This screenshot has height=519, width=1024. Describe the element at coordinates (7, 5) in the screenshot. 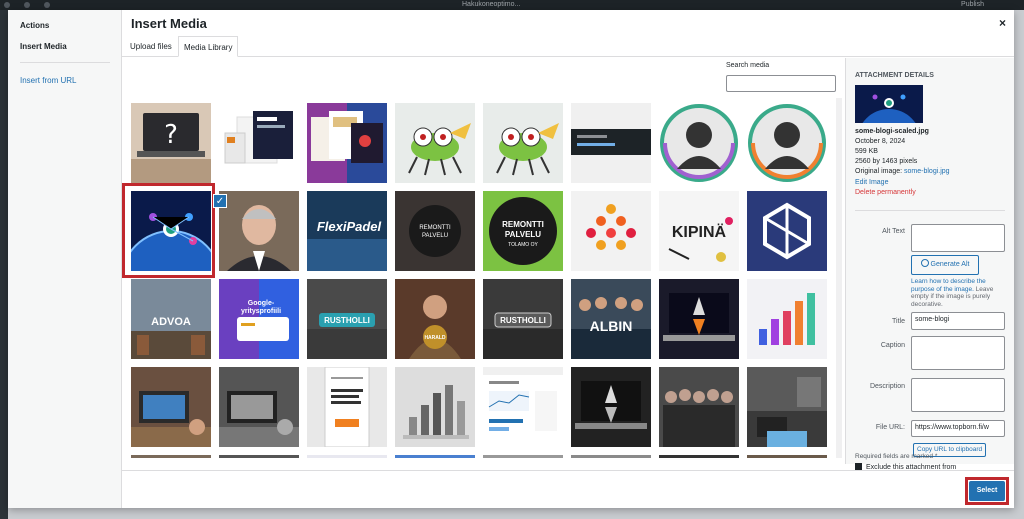

I see `wordpress-icon` at that location.